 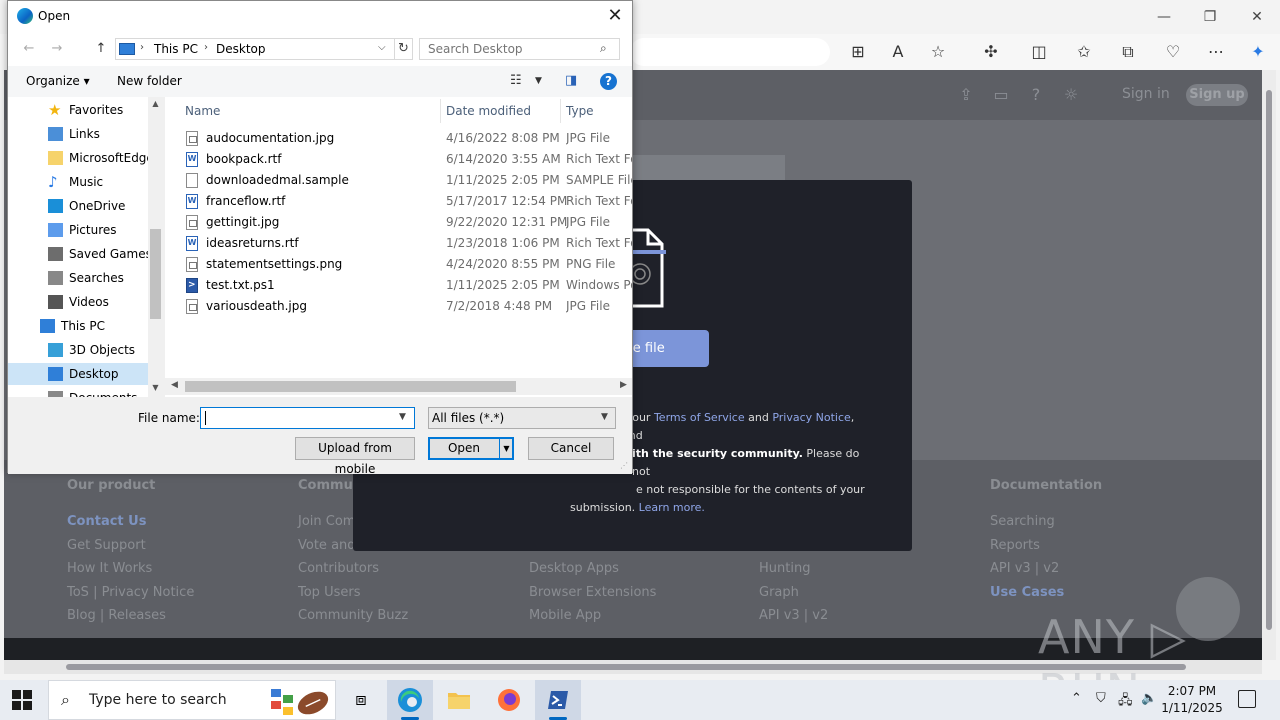 What do you see at coordinates (625, 466) in the screenshot?
I see `resize-grip-icon: ⋰` at bounding box center [625, 466].